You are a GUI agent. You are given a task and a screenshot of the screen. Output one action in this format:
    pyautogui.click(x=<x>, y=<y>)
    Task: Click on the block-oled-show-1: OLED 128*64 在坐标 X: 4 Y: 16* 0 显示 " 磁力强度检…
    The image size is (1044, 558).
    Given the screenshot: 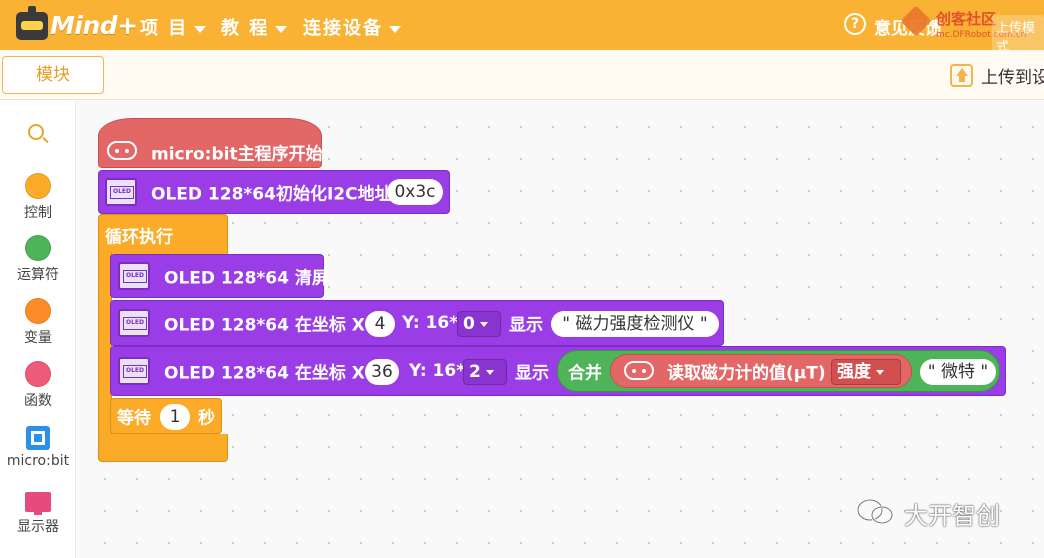 What is the action you would take?
    pyautogui.click(x=417, y=323)
    